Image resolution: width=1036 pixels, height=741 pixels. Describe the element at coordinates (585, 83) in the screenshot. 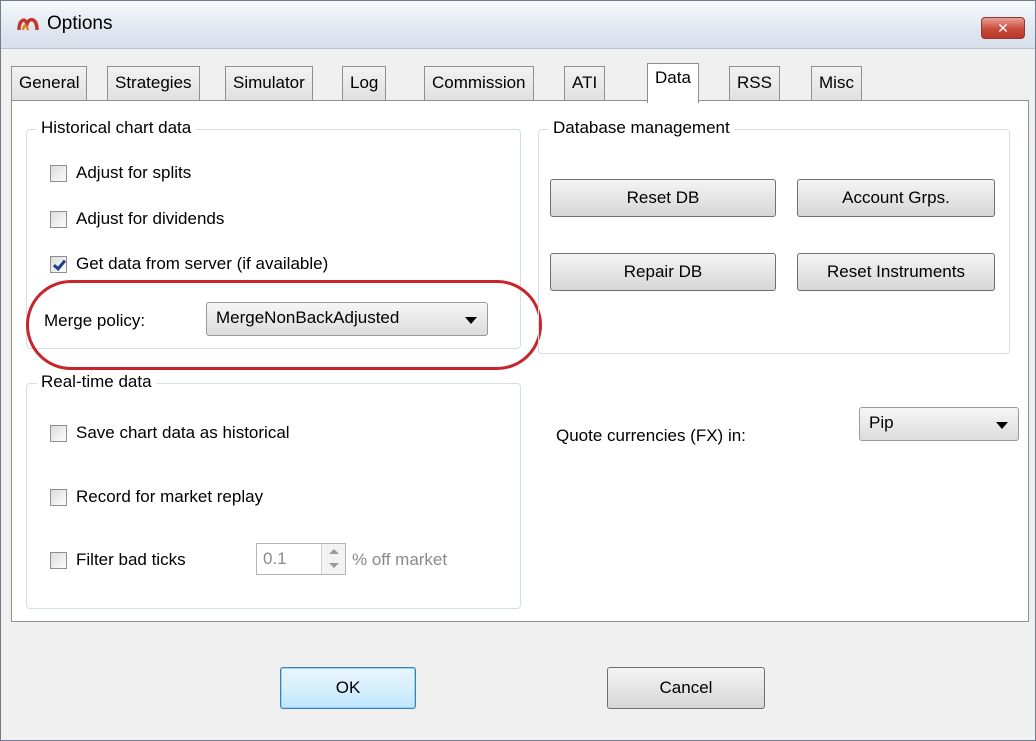

I see `tab-ati: ATI` at that location.